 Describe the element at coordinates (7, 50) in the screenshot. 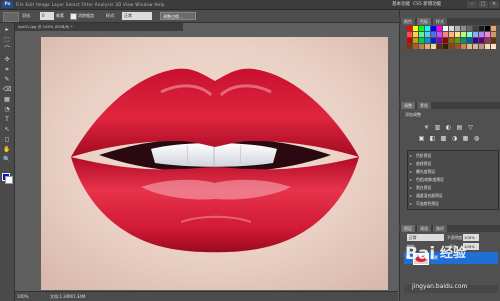

I see `lasso-tool-icon: ⌒` at that location.